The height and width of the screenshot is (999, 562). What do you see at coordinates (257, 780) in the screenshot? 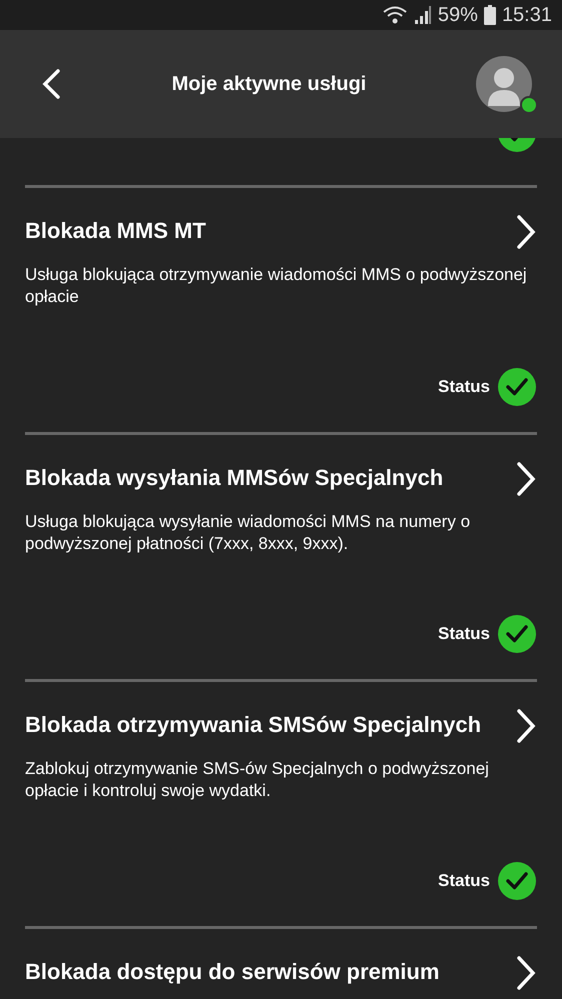
I see `service-description: Zablokuj otrzymywanie SMS-ów Specjalnych o podwyższonej opłacie i kontroluj swoje wydatki.` at bounding box center [257, 780].